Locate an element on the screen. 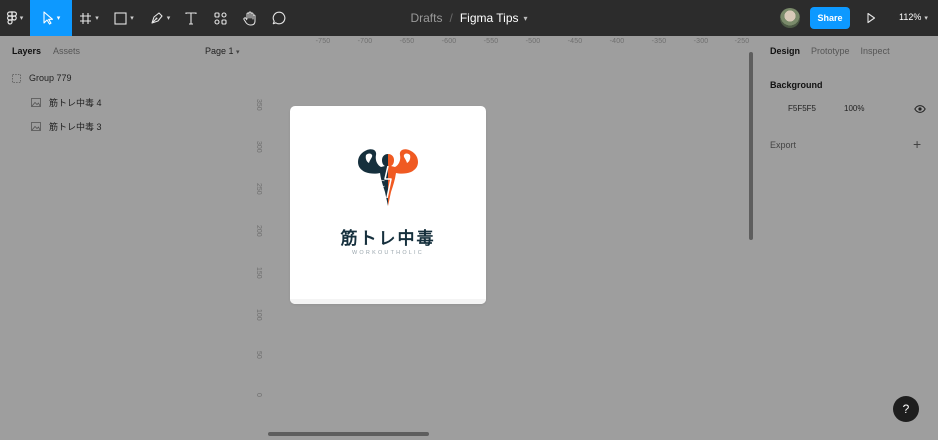  pen-tool-button: ▾ is located at coordinates (160, 18).